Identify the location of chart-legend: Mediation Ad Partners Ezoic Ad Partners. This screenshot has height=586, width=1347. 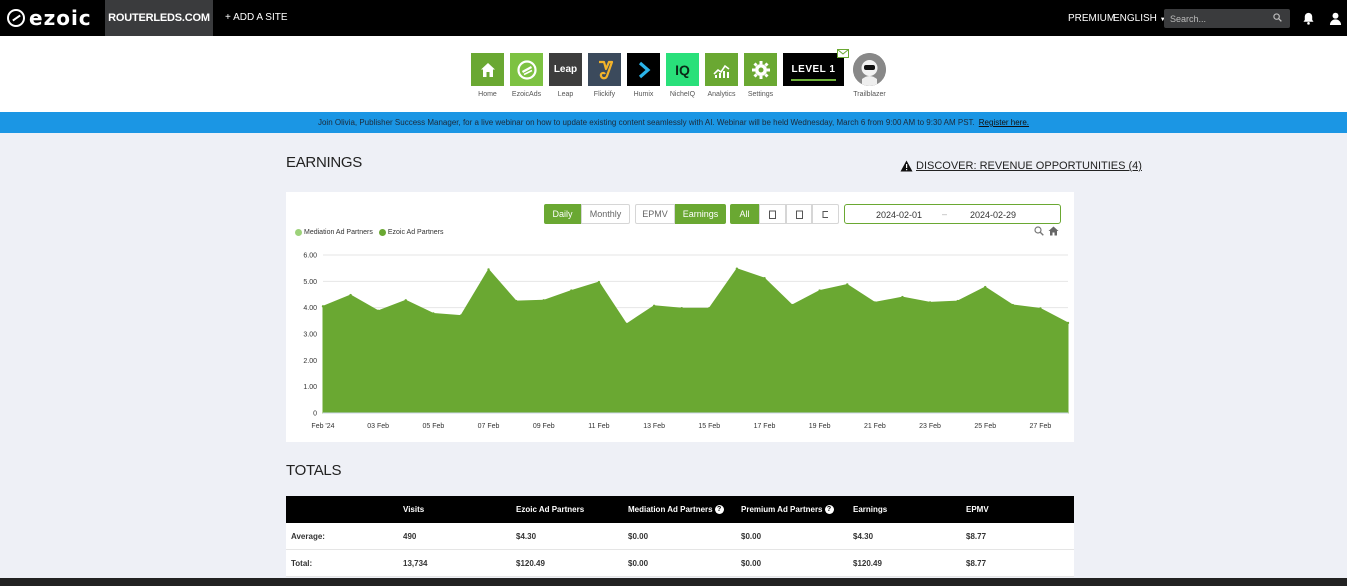
(372, 232).